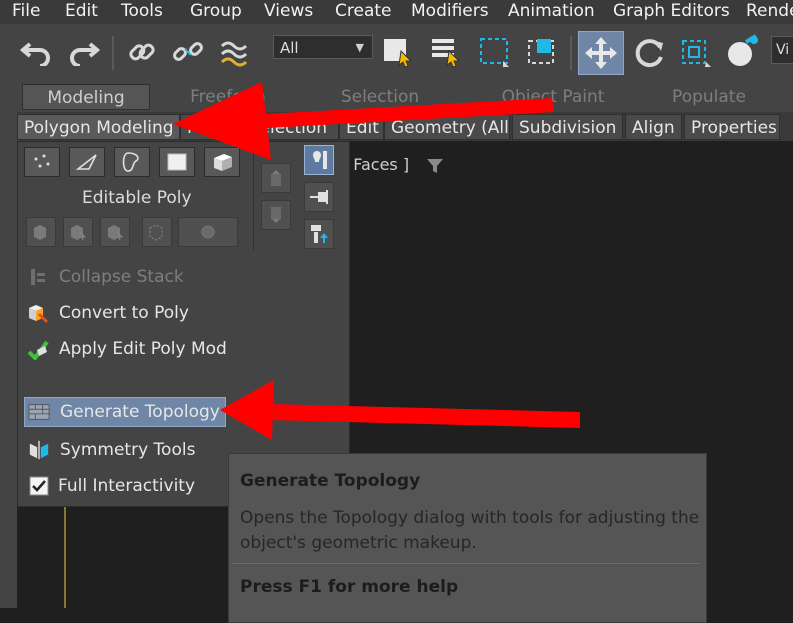 The width and height of the screenshot is (793, 623). Describe the element at coordinates (26, 11) in the screenshot. I see `menu-file: File` at that location.